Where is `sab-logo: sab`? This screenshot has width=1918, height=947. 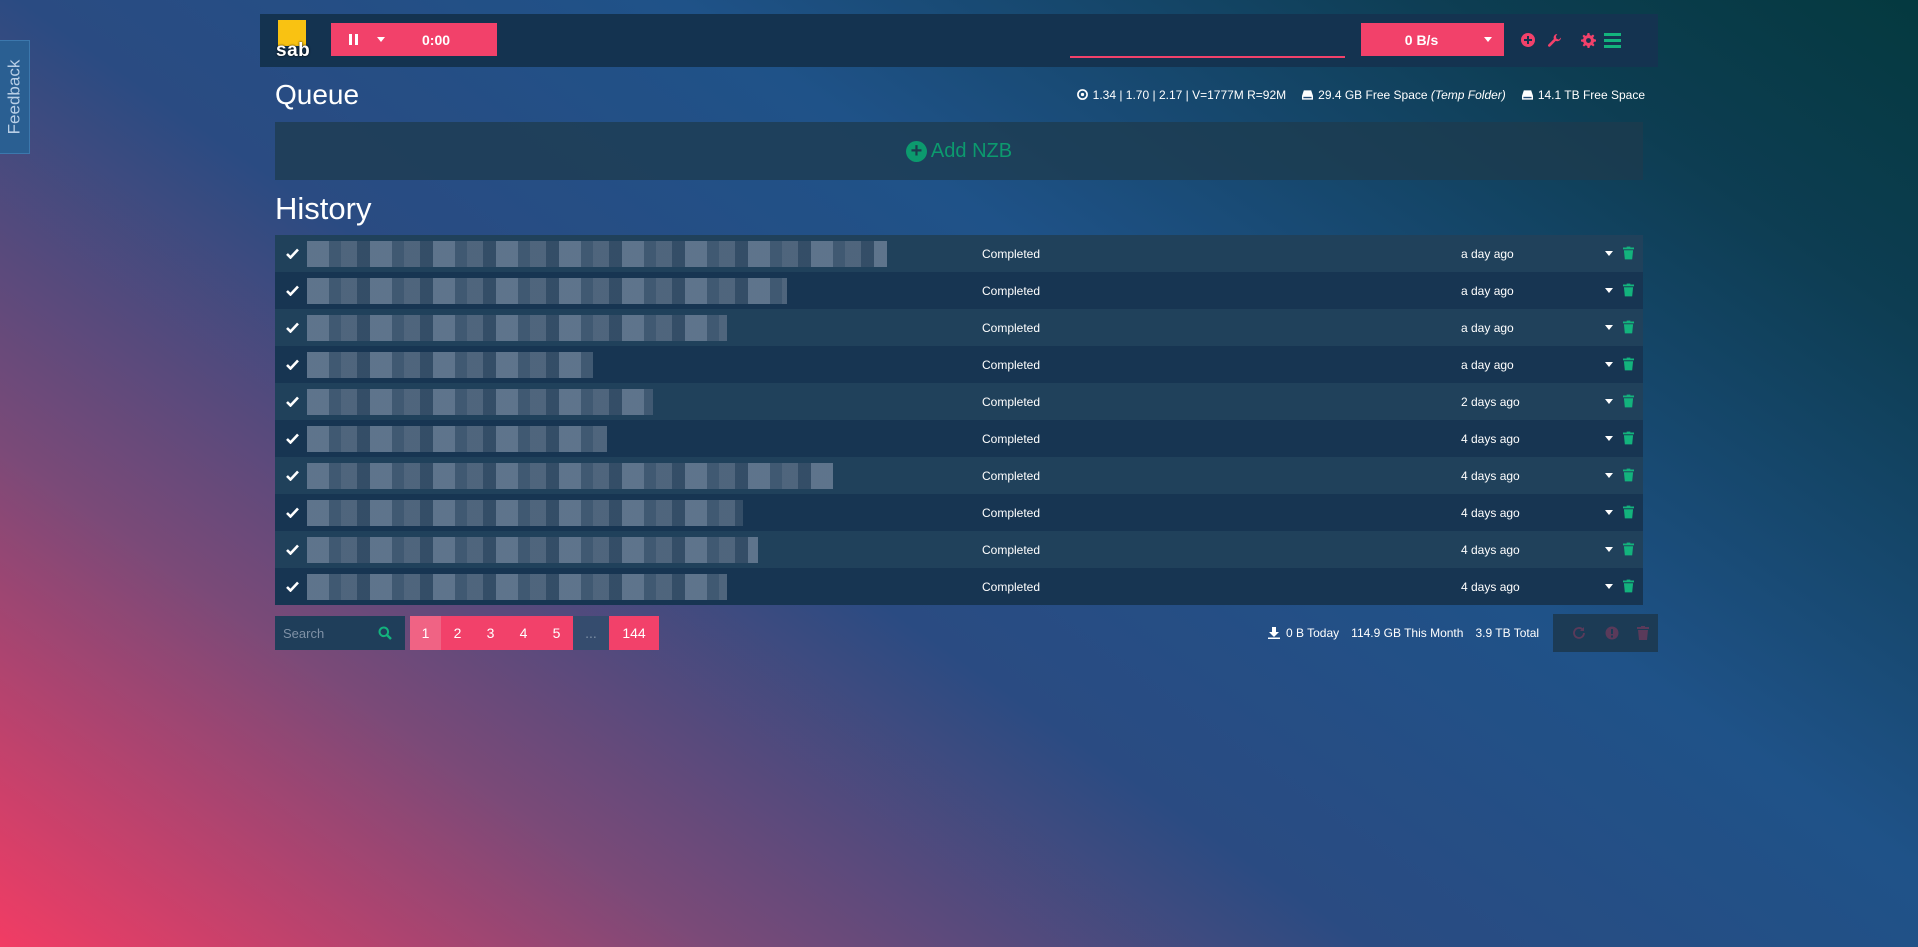 sab-logo: sab is located at coordinates (295, 40).